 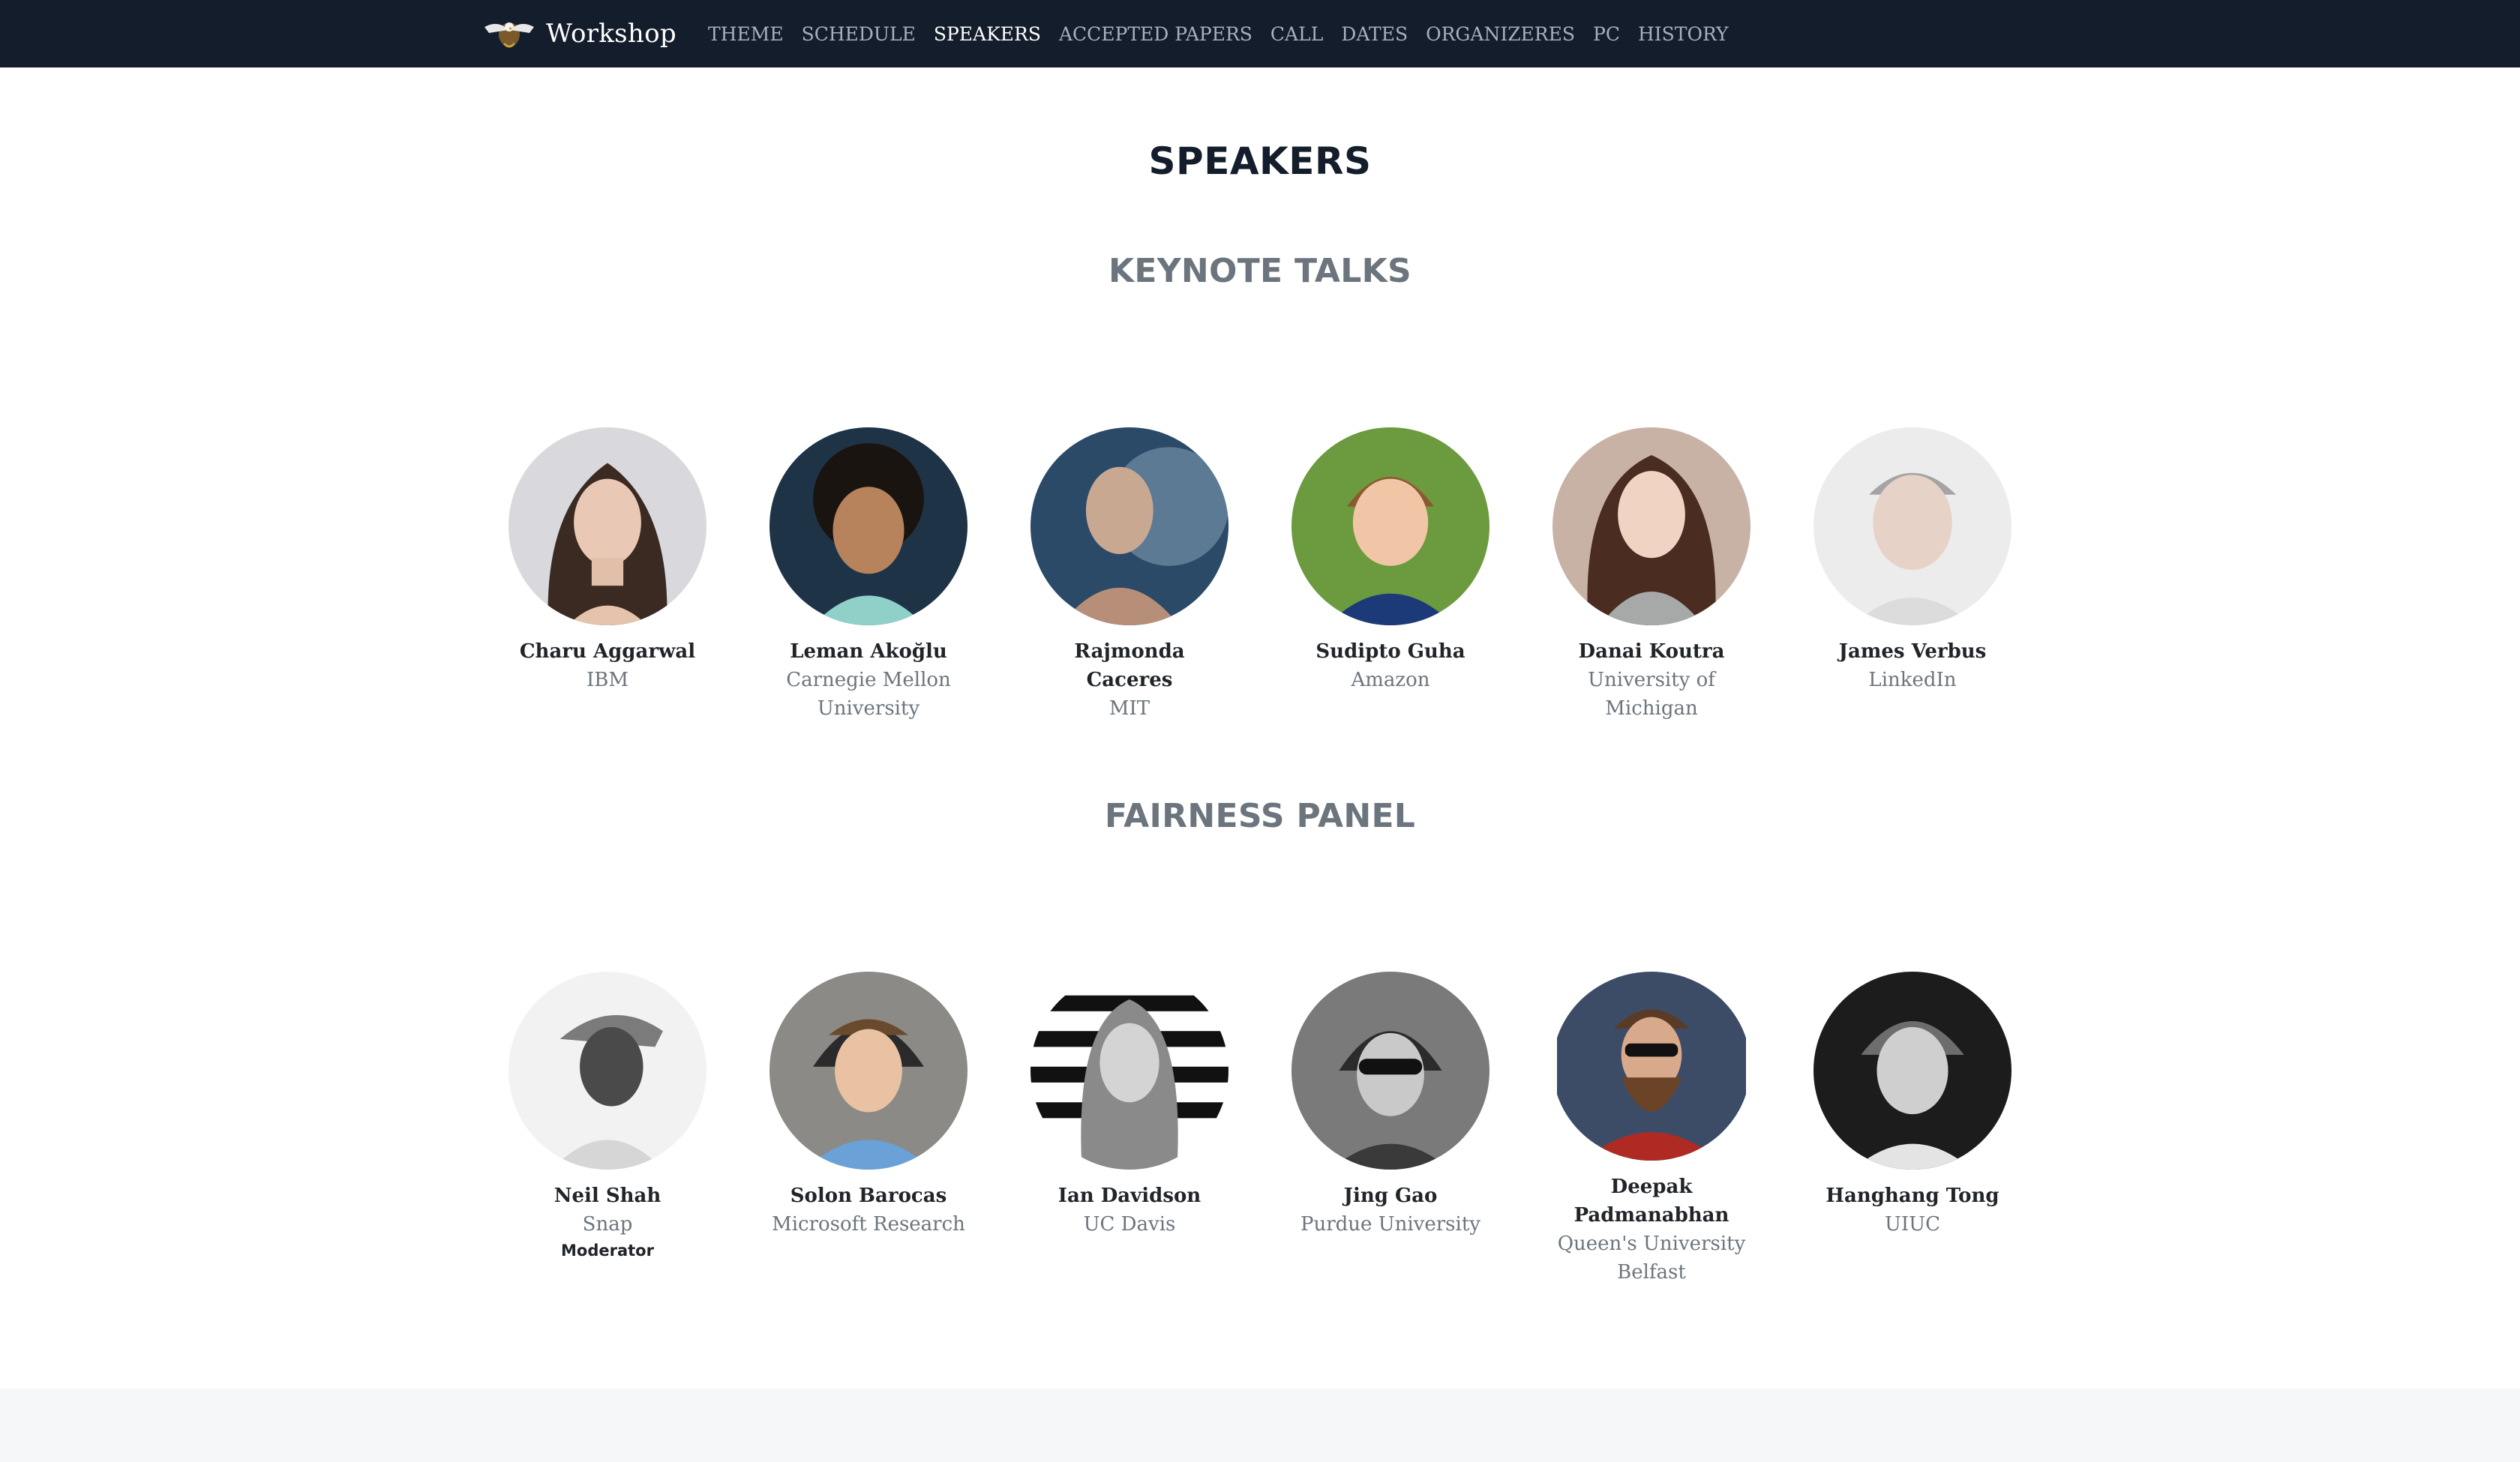 What do you see at coordinates (868, 1196) in the screenshot?
I see `speaker-name: Solon Barocas` at bounding box center [868, 1196].